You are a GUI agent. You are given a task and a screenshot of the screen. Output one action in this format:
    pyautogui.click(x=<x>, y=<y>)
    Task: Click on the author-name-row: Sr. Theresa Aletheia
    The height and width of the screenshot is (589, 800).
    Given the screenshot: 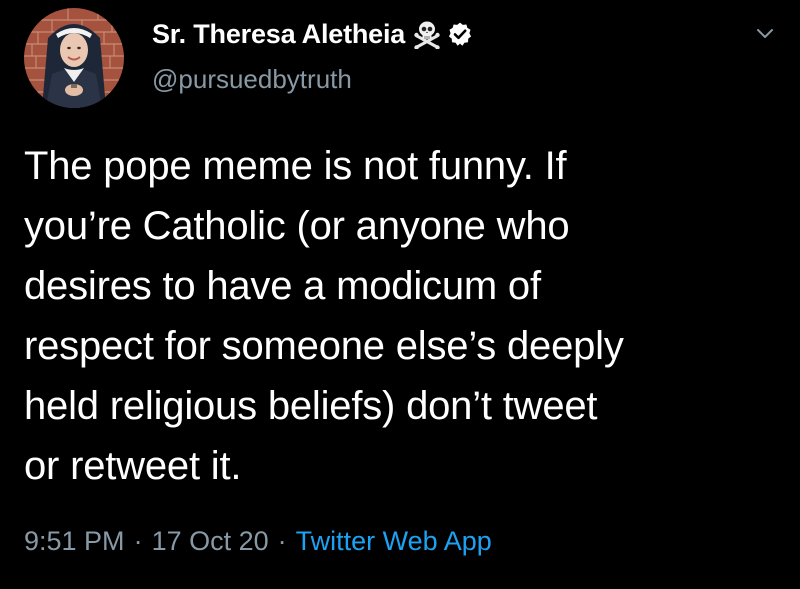 What is the action you would take?
    pyautogui.click(x=312, y=34)
    